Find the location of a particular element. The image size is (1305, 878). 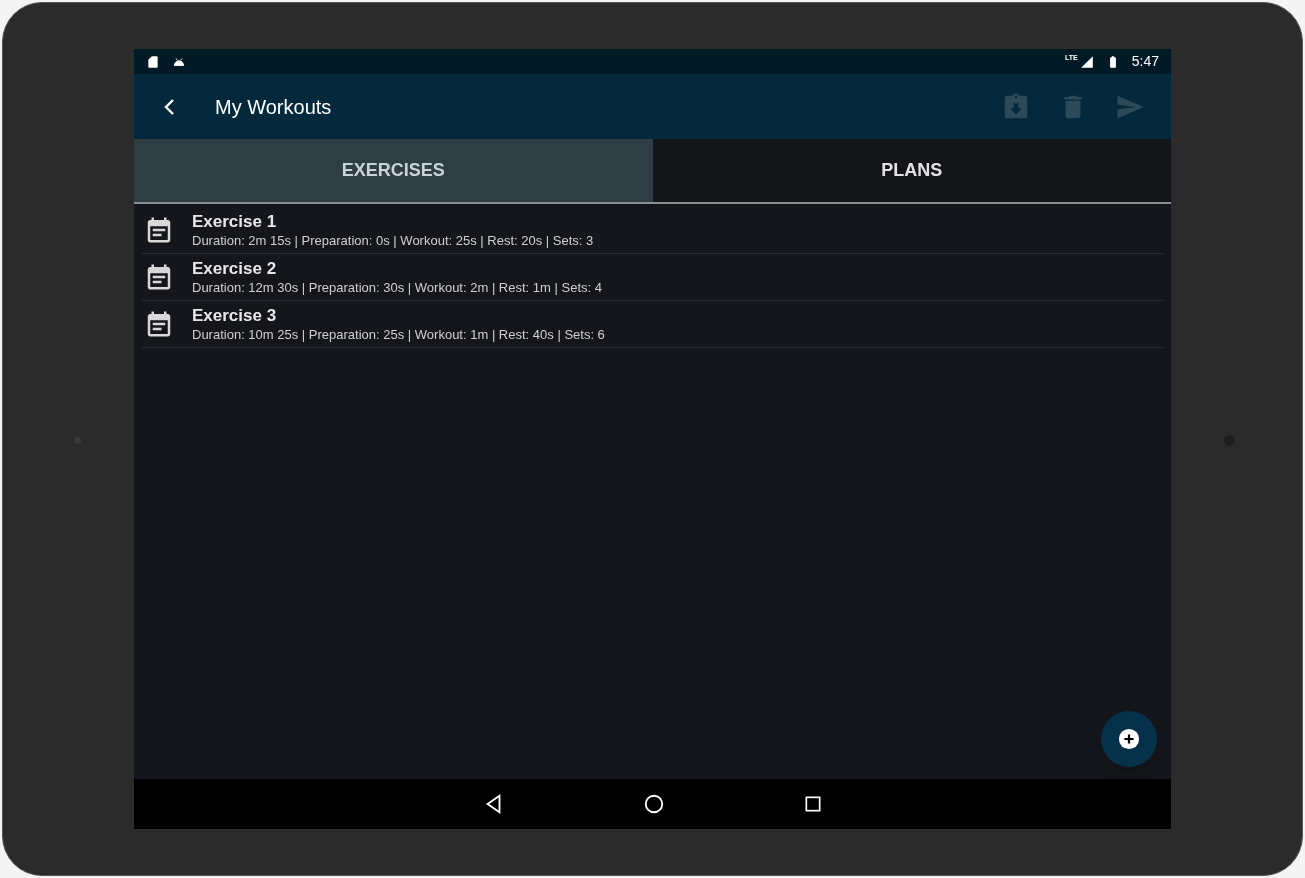

exercise-name: Exercise 1 is located at coordinates (235, 222).